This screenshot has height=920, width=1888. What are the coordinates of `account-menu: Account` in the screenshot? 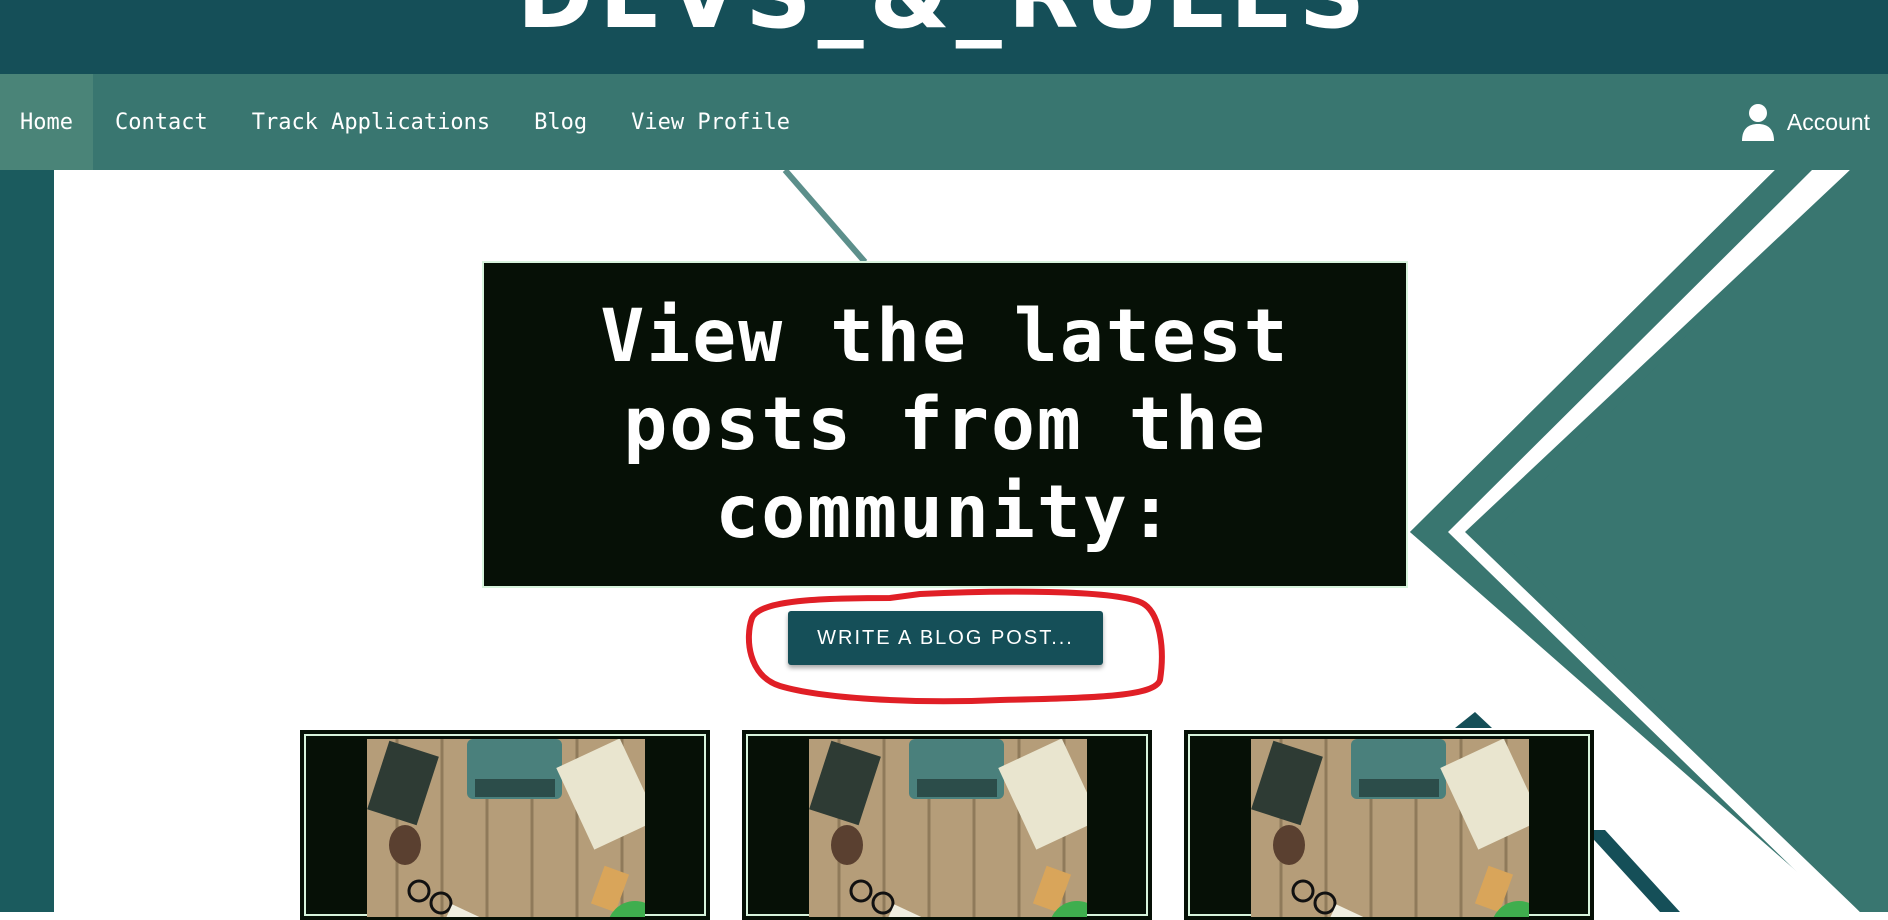 It's located at (1805, 122).